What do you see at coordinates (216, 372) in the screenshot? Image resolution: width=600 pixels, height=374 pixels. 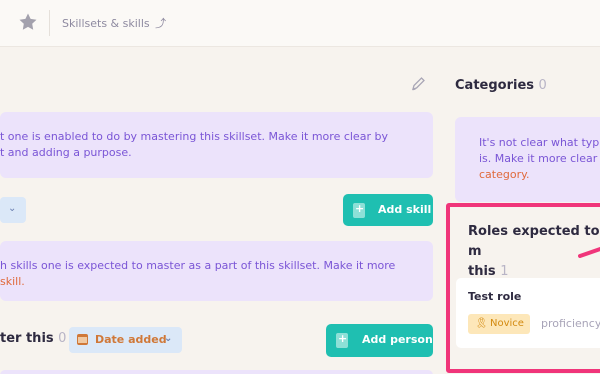 I see `people-list-box` at bounding box center [216, 372].